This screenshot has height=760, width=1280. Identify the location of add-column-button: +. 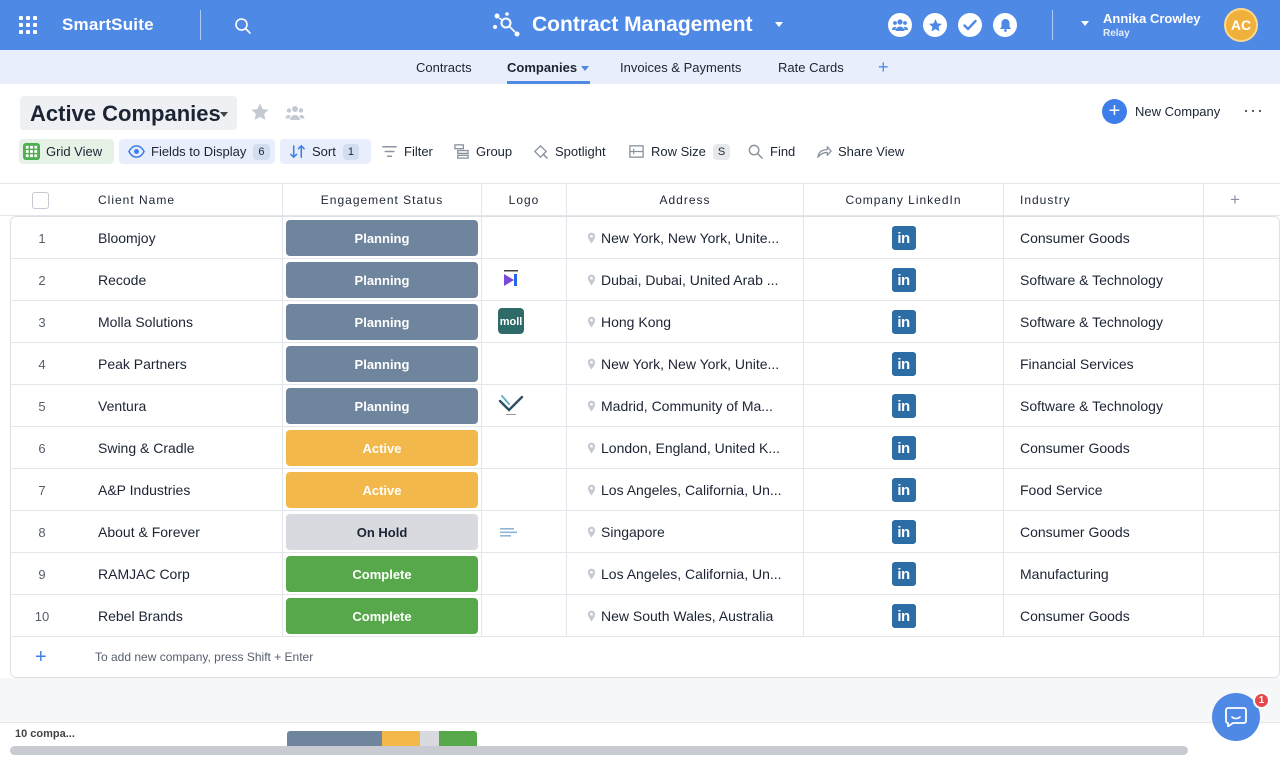
(1235, 200).